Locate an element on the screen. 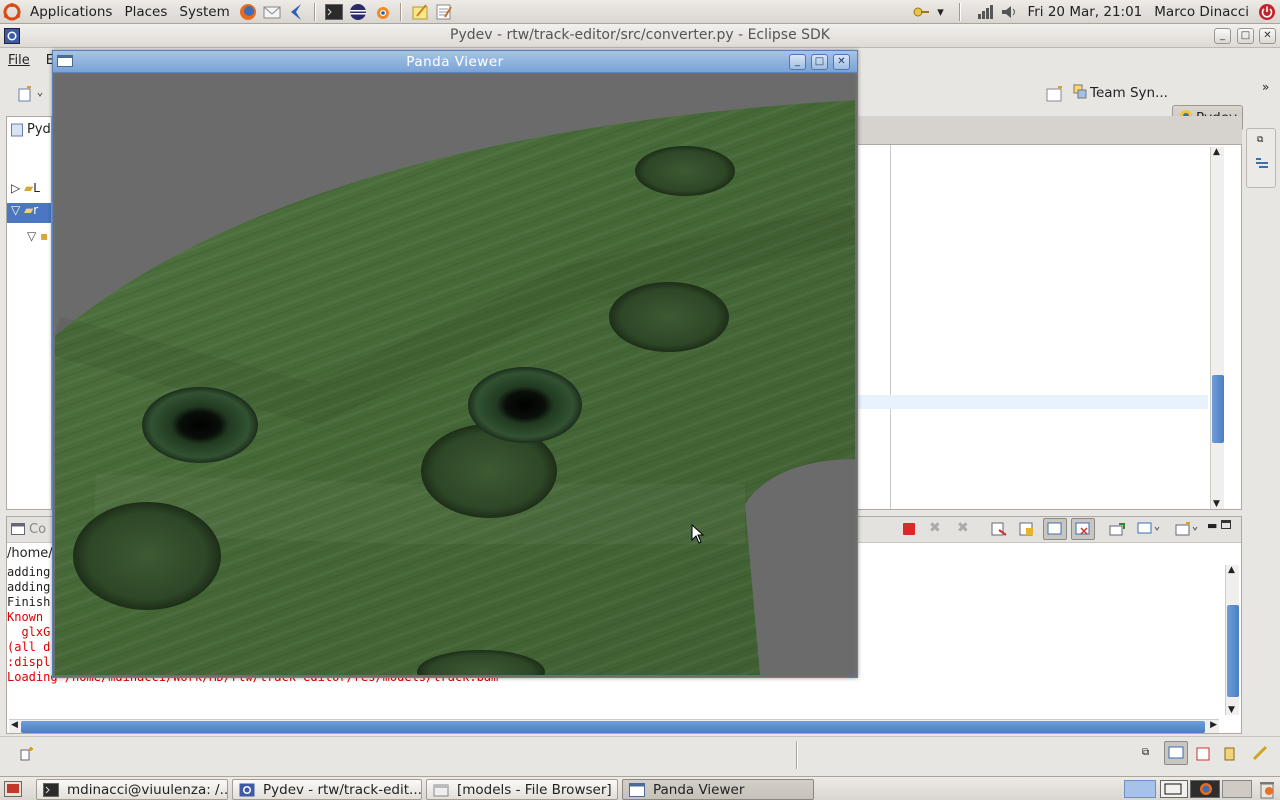 This screenshot has width=1280, height=800. editor-view: ▲ ▼ is located at coordinates (1050, 327).